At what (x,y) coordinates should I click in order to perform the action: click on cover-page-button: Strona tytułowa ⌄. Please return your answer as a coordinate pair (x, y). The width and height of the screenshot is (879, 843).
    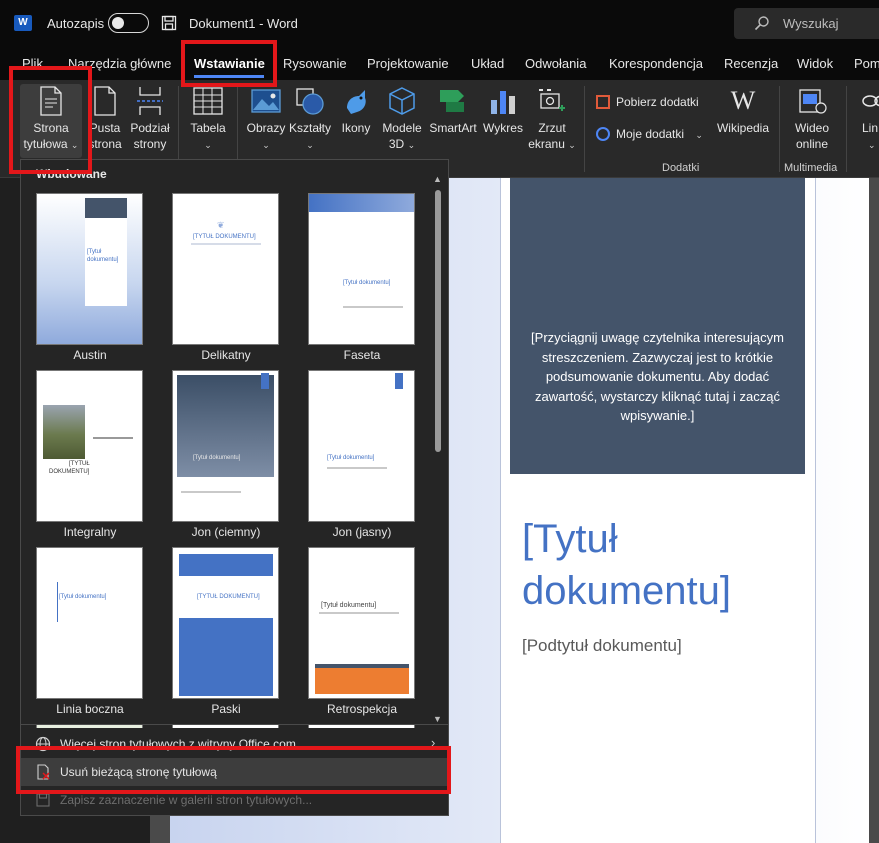
    Looking at the image, I should click on (51, 119).